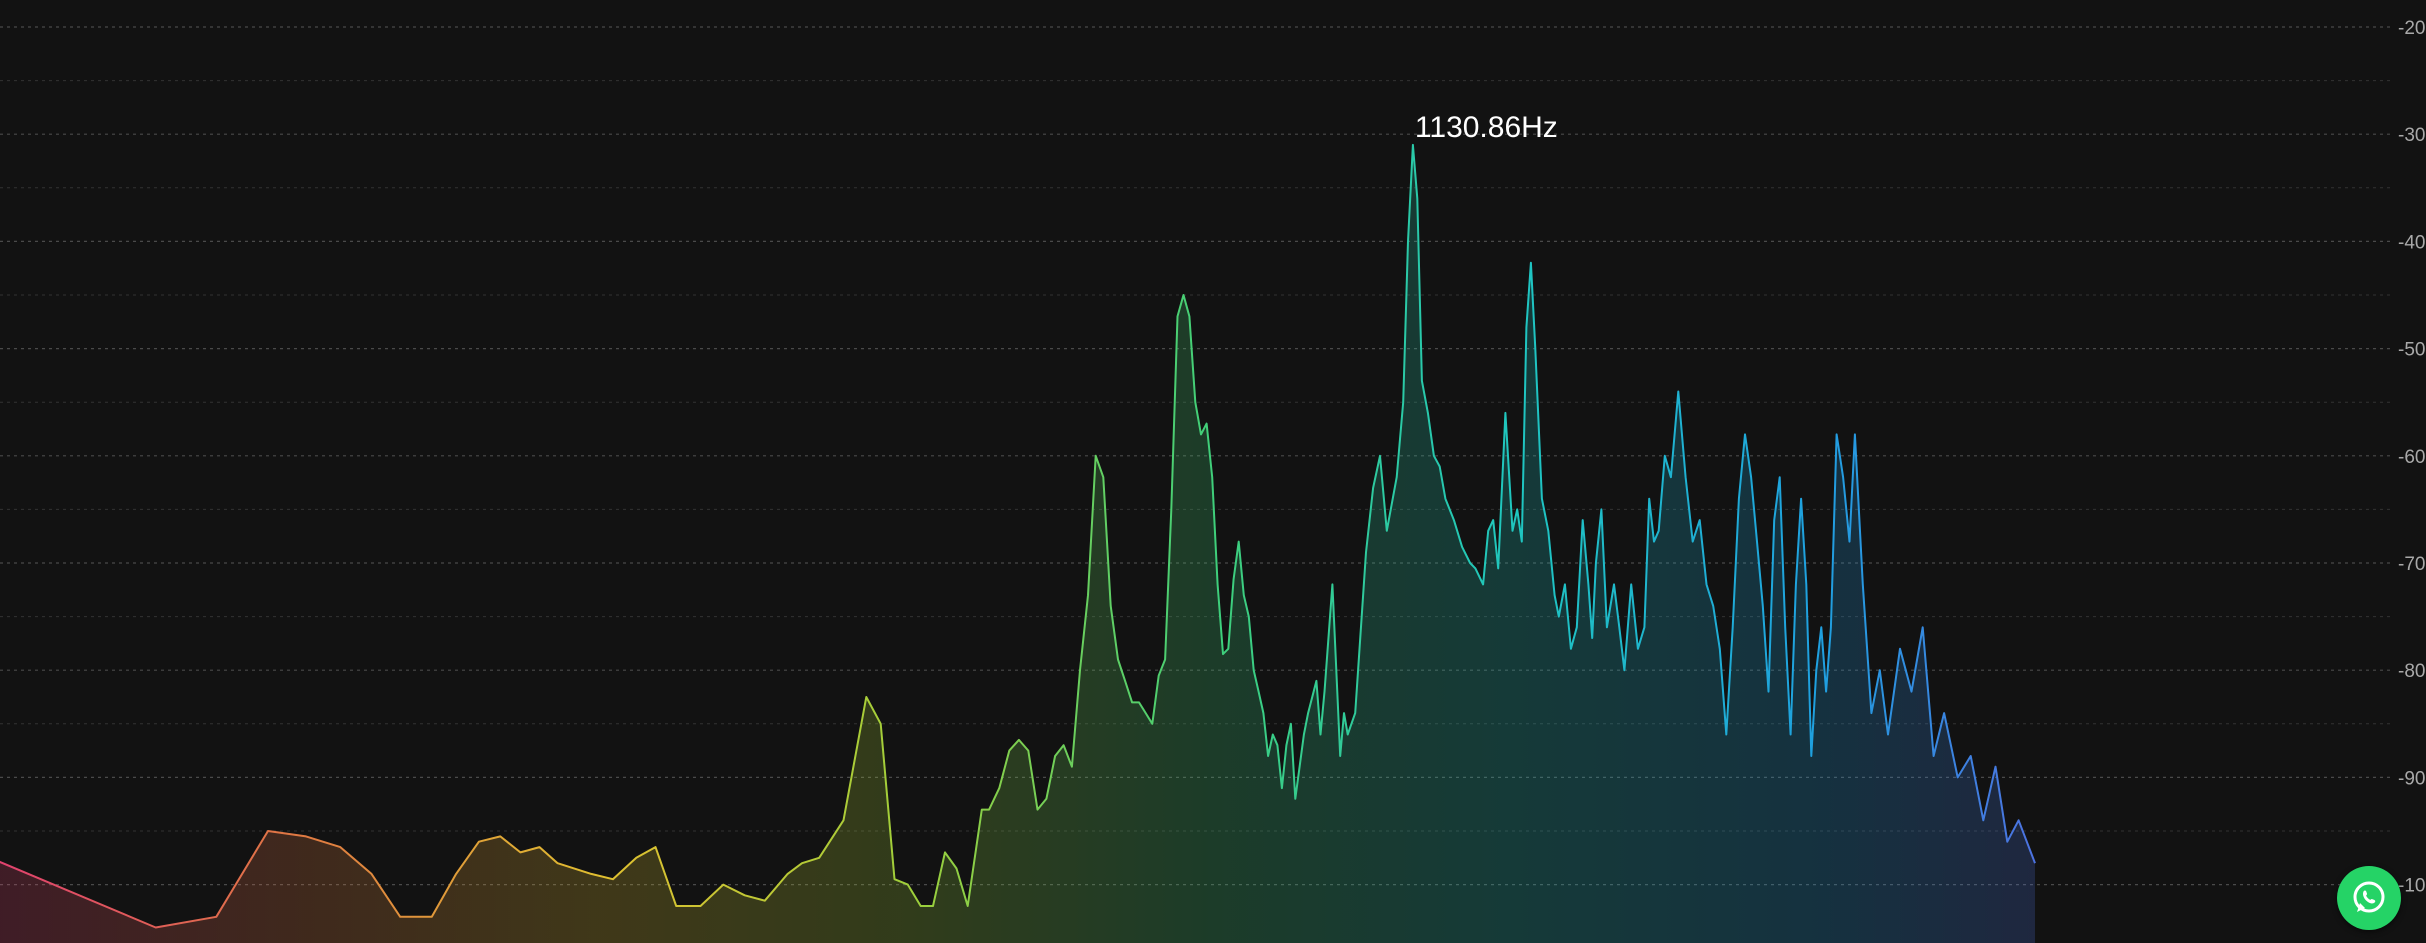 This screenshot has width=2426, height=943. I want to click on y-tick-label: -60, so click(2411, 457).